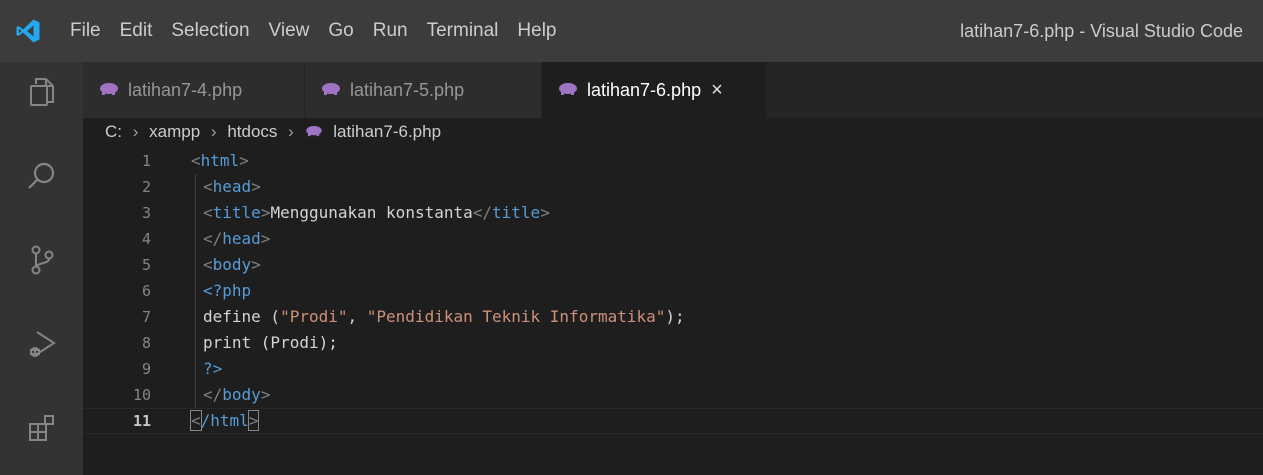 The image size is (1263, 475). What do you see at coordinates (141, 421) in the screenshot?
I see `line-number: 11` at bounding box center [141, 421].